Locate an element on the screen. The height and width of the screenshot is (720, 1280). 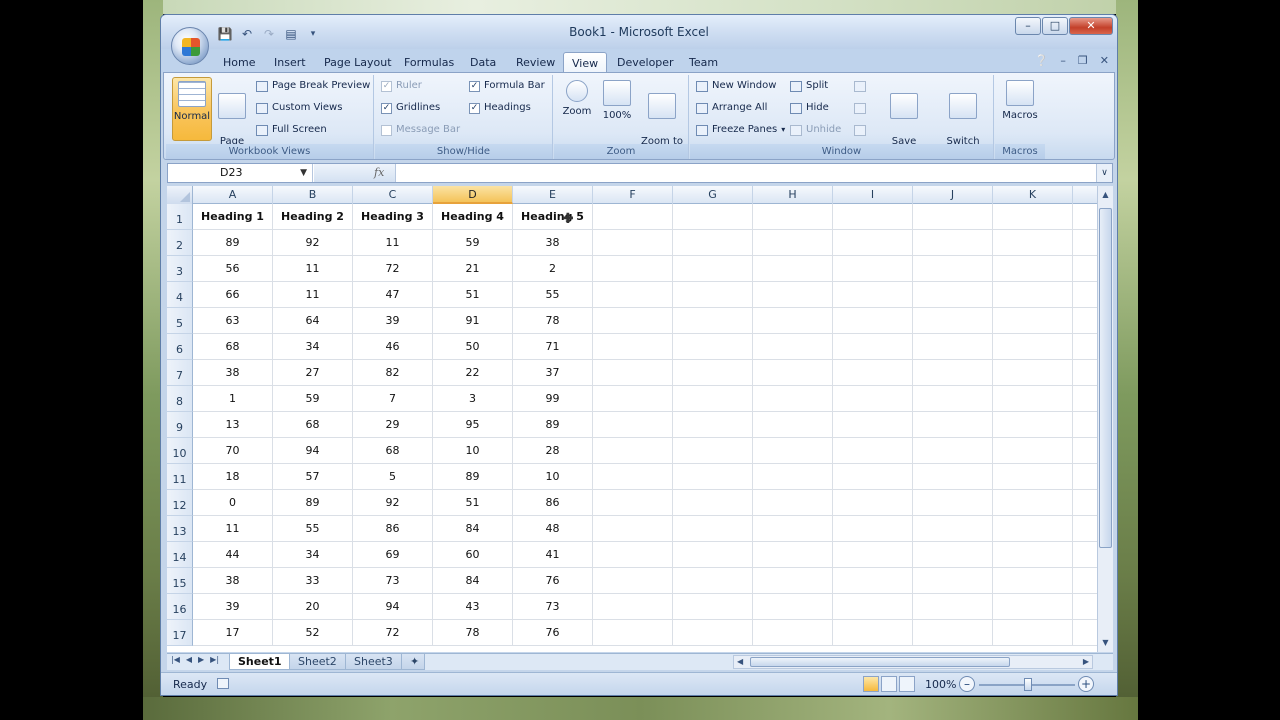
save-workspace-button: Save Workspace is located at coordinates (904, 118).